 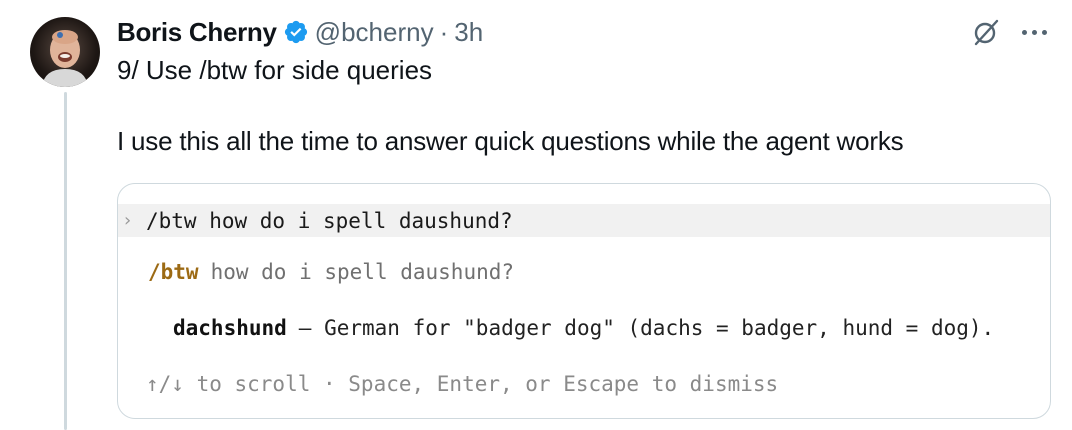 What do you see at coordinates (362, 272) in the screenshot?
I see `btw-query-text: how do i spell daushund?` at bounding box center [362, 272].